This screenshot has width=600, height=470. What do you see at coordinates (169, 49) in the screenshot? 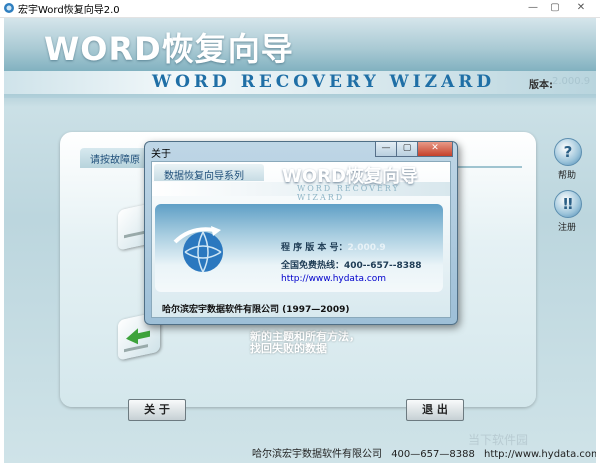
I see `banner-title: WORD恢复向导` at bounding box center [169, 49].